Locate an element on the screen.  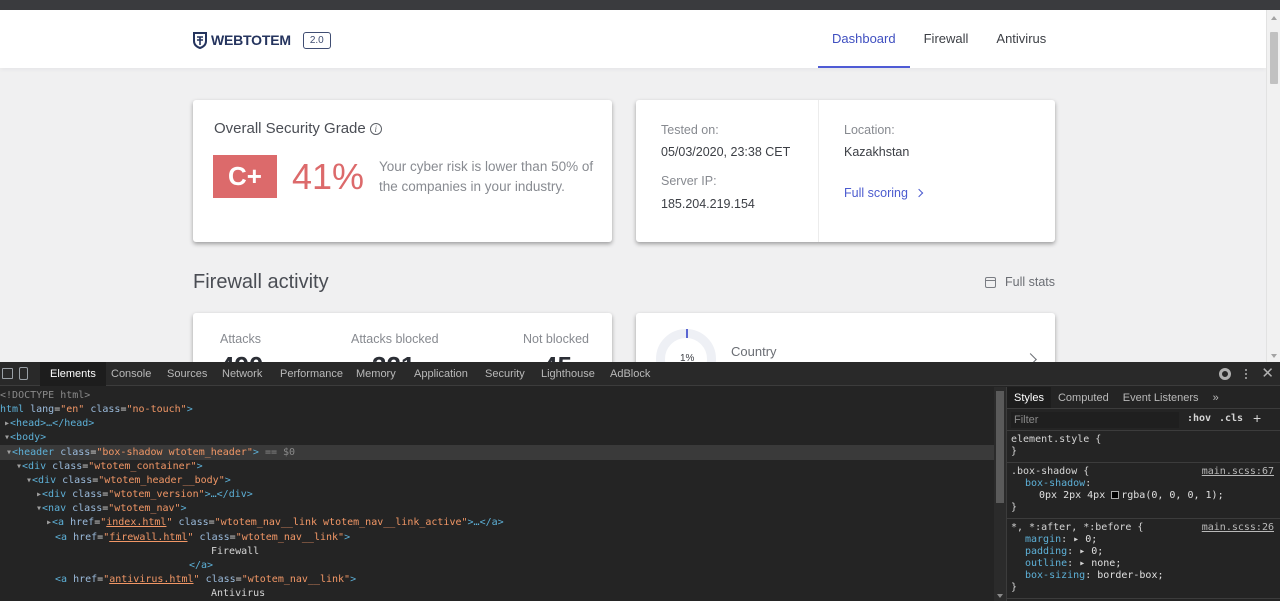
calendar-icon is located at coordinates (990, 282).